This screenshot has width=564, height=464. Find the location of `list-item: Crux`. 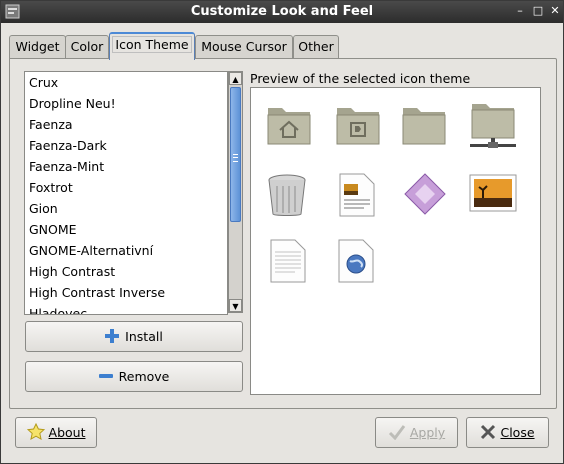

list-item: Crux is located at coordinates (126, 82).